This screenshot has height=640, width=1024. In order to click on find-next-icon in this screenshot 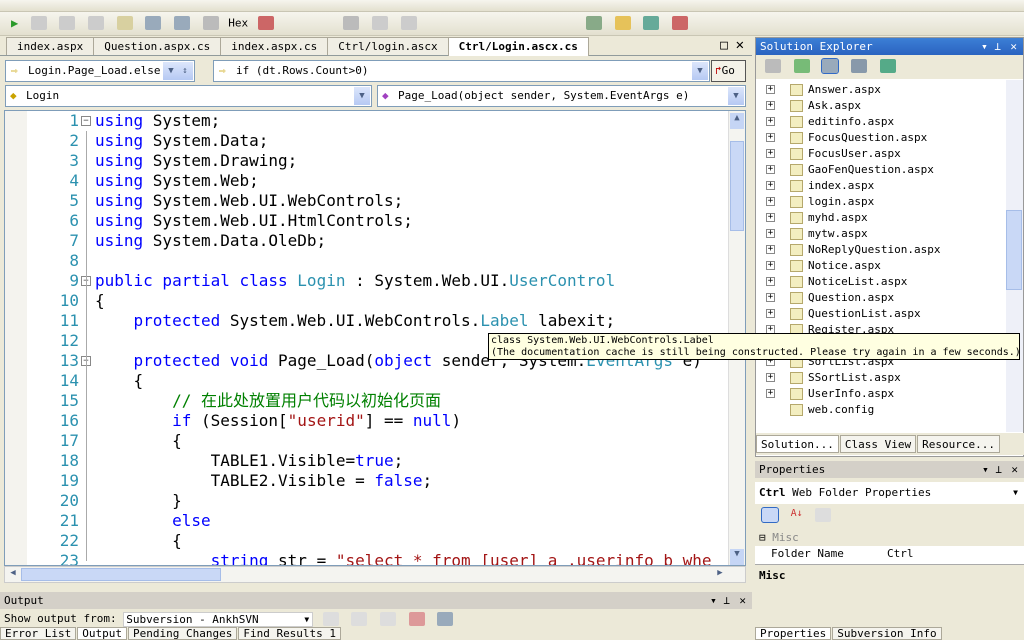, I will do `click(388, 619)`.